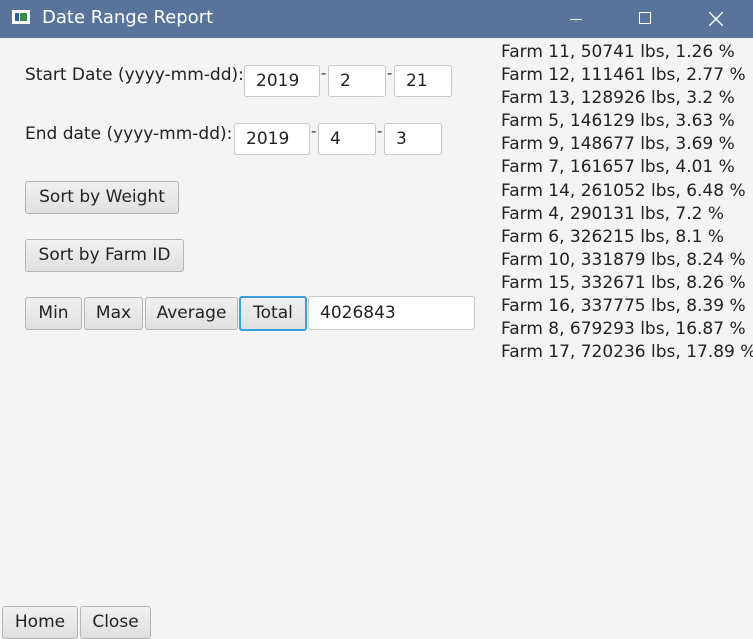 This screenshot has width=753, height=639. I want to click on farm-list-item: Farm 5, 146129 lbs, 3.63 %, so click(618, 121).